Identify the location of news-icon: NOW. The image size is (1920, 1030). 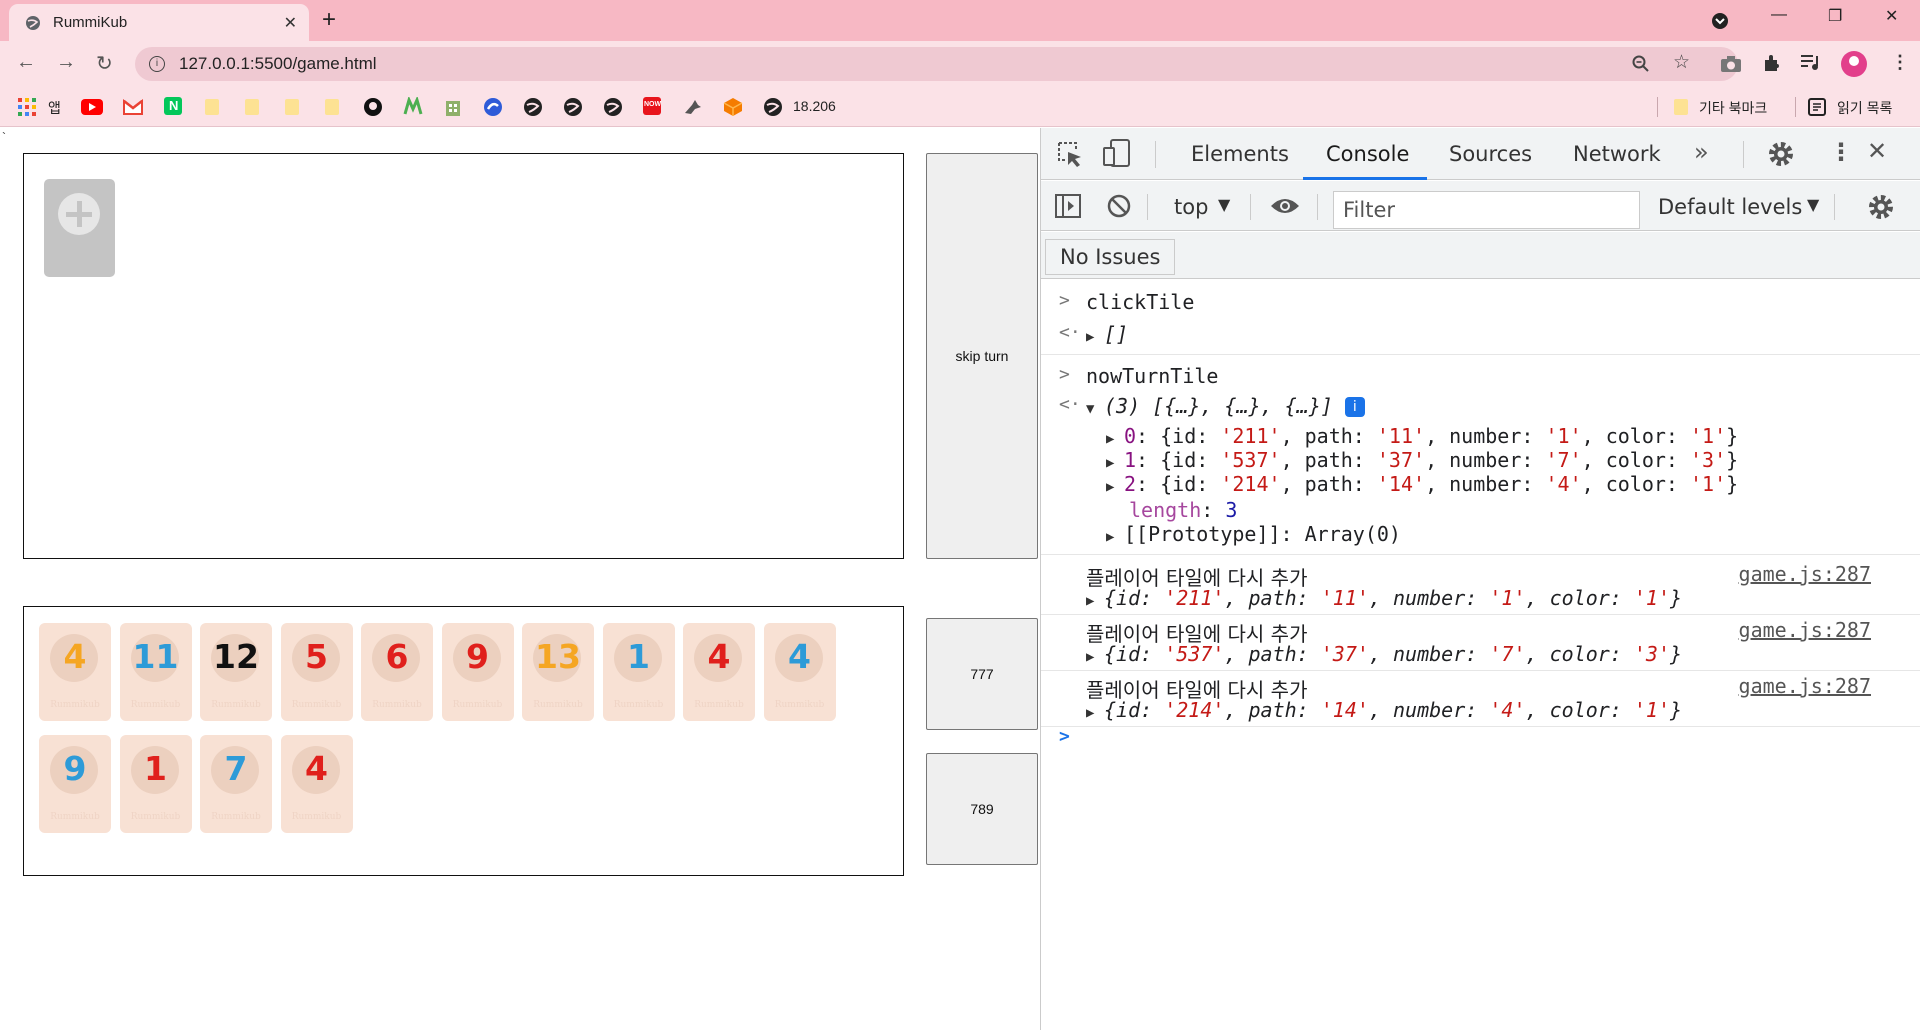
(652, 106).